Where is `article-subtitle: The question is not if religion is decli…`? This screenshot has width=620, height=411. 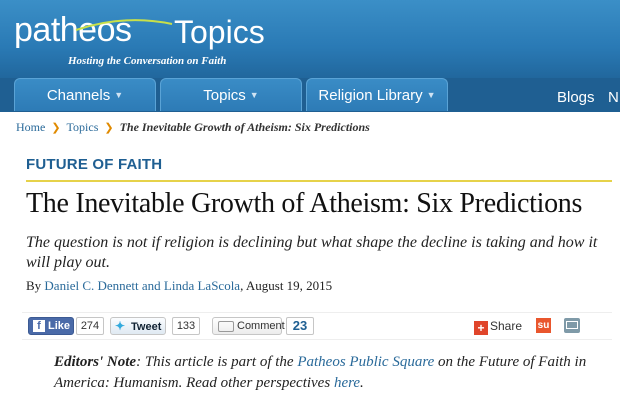
article-subtitle: The question is not if religion is decli… is located at coordinates (312, 252).